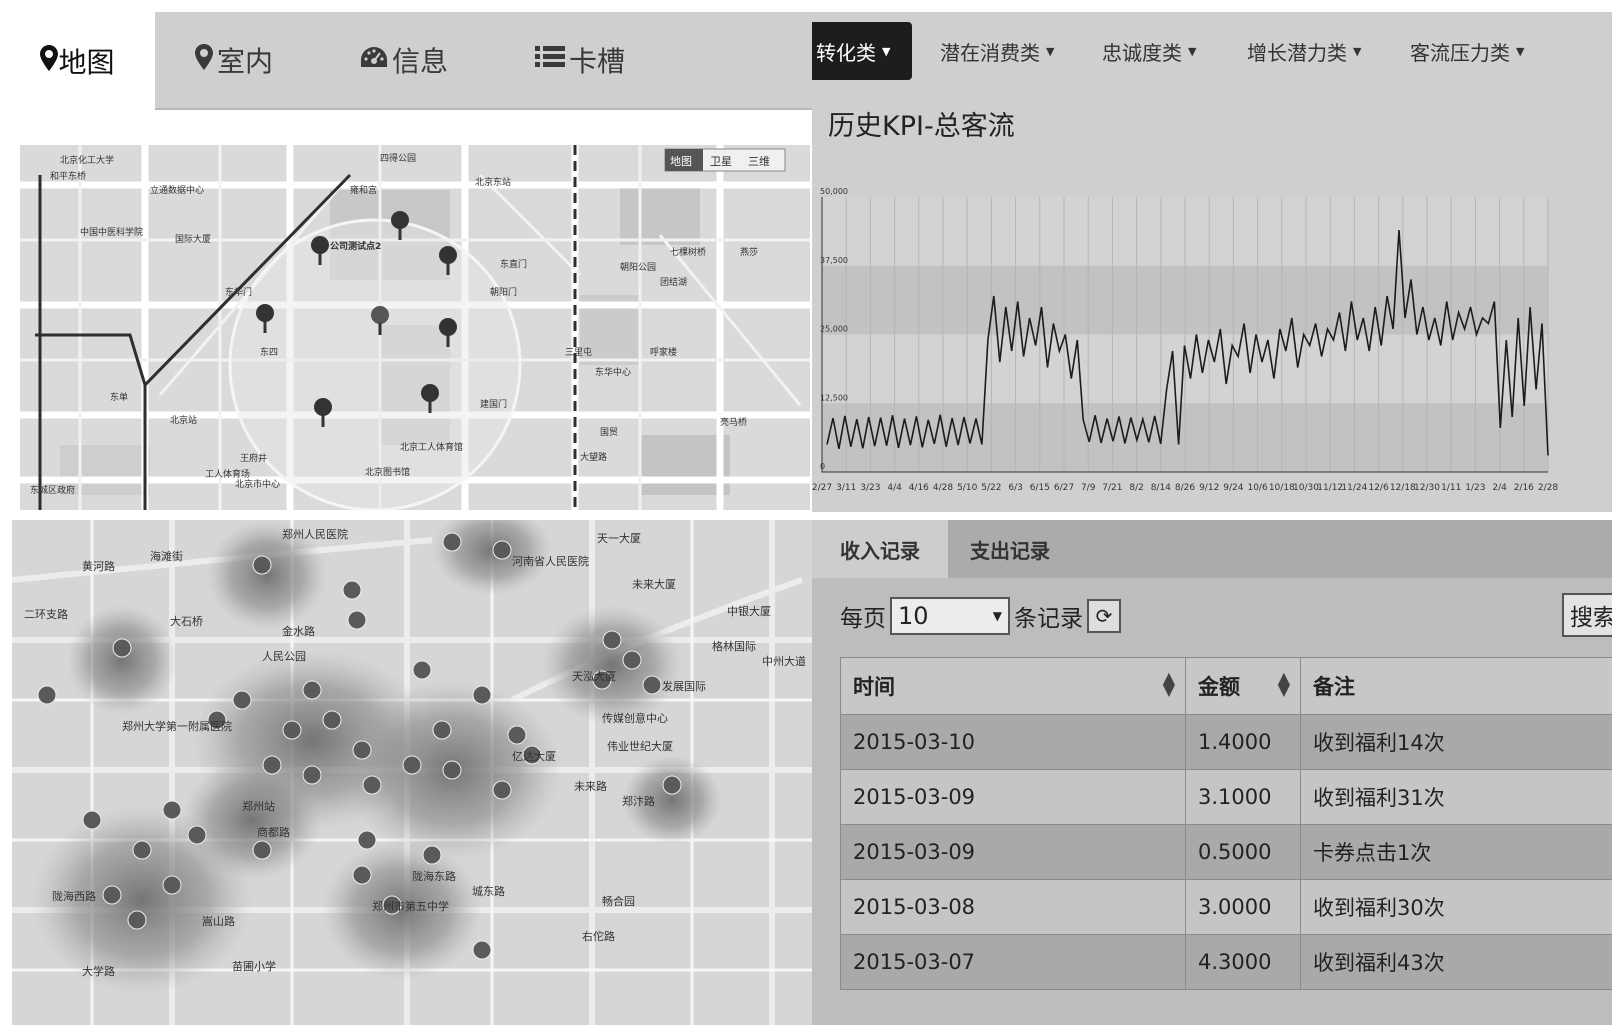 The image size is (1624, 1032). I want to click on place-label: 郑州人民医院, so click(315, 534).